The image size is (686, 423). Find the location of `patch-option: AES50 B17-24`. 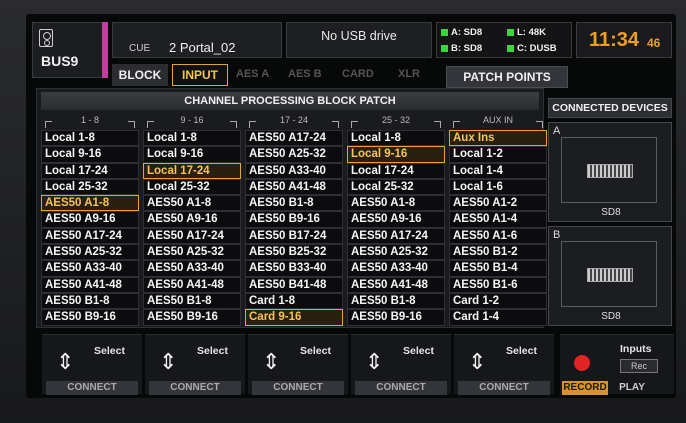

patch-option: AES50 B17-24 is located at coordinates (294, 236).